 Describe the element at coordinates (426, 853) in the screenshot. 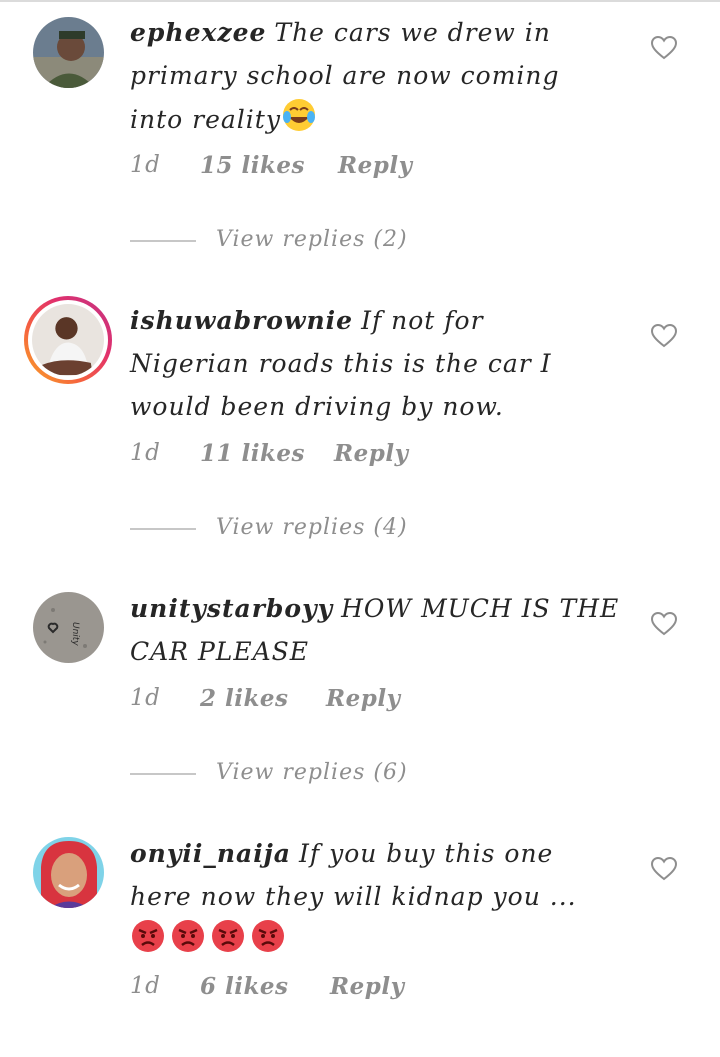

I see `comment-body: If you buy this one` at that location.